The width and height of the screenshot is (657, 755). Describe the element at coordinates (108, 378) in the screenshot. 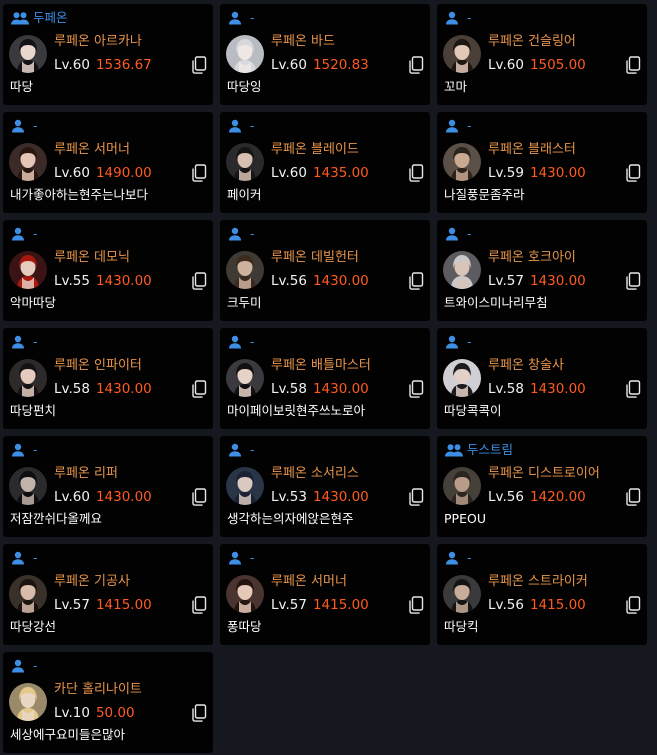

I see `character-card: - 루페온 인파이터 Lv.58 1430.00 따당펀치` at that location.